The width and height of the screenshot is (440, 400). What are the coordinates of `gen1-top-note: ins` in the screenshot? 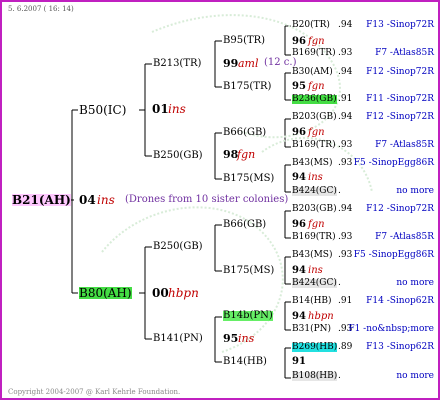 It's located at (177, 109).